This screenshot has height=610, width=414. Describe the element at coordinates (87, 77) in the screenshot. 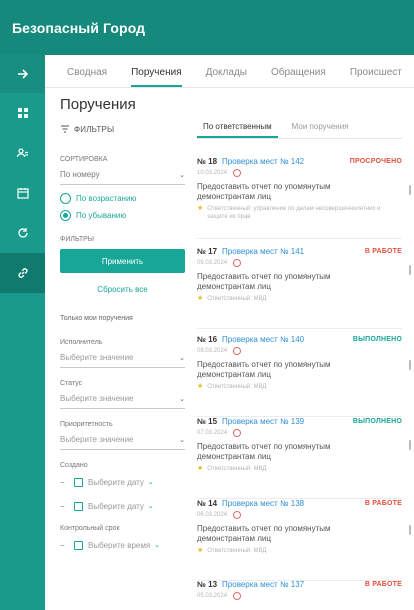

I see `tab-summary: Сводная` at that location.